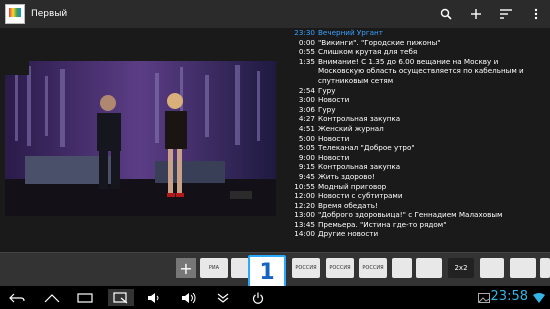 The image size is (550, 309). What do you see at coordinates (379, 42) in the screenshot?
I see `epg-title: "Викинги". "Городские пижоны"` at bounding box center [379, 42].